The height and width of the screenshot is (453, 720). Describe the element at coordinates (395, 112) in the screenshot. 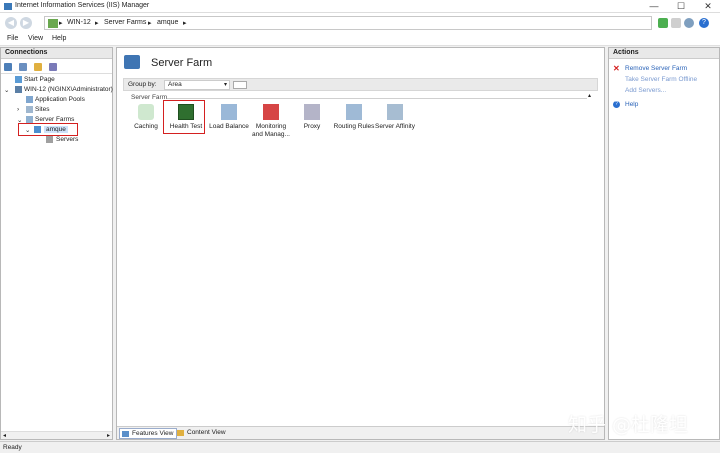

I see `server-affinity-icon` at that location.